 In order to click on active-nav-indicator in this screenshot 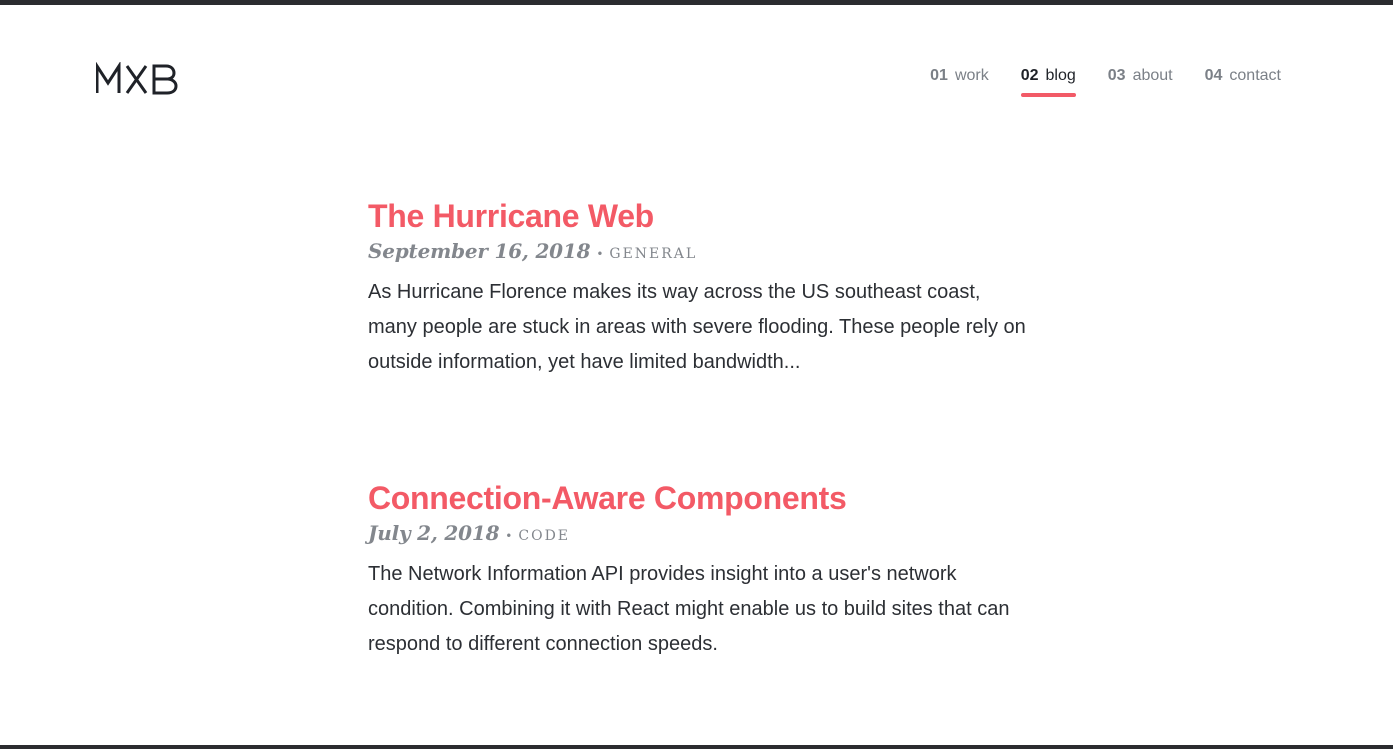, I will do `click(1048, 95)`.